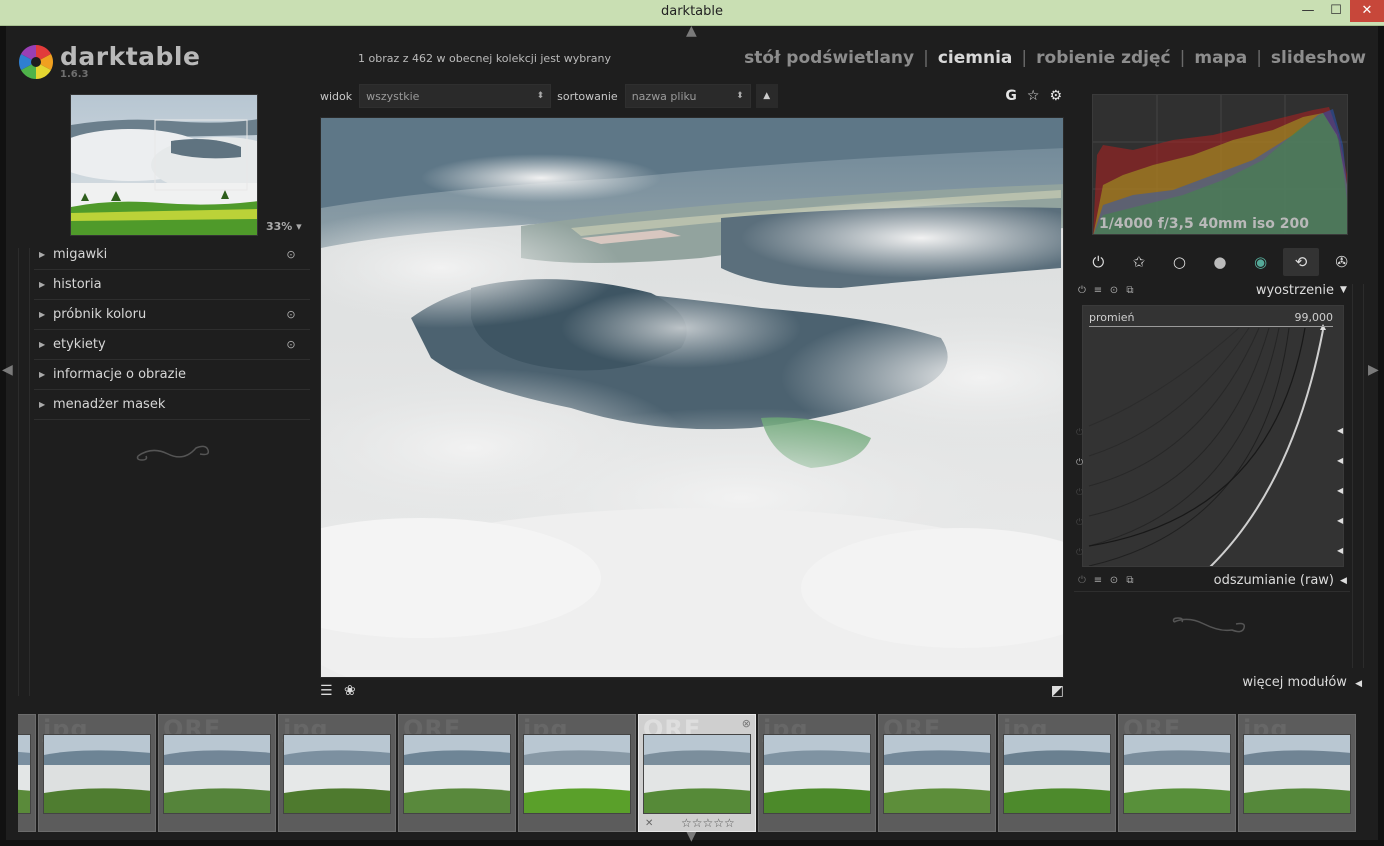  Describe the element at coordinates (172, 315) in the screenshot. I see `left-module-2: ▶ próbnik koloru ⊙` at that location.